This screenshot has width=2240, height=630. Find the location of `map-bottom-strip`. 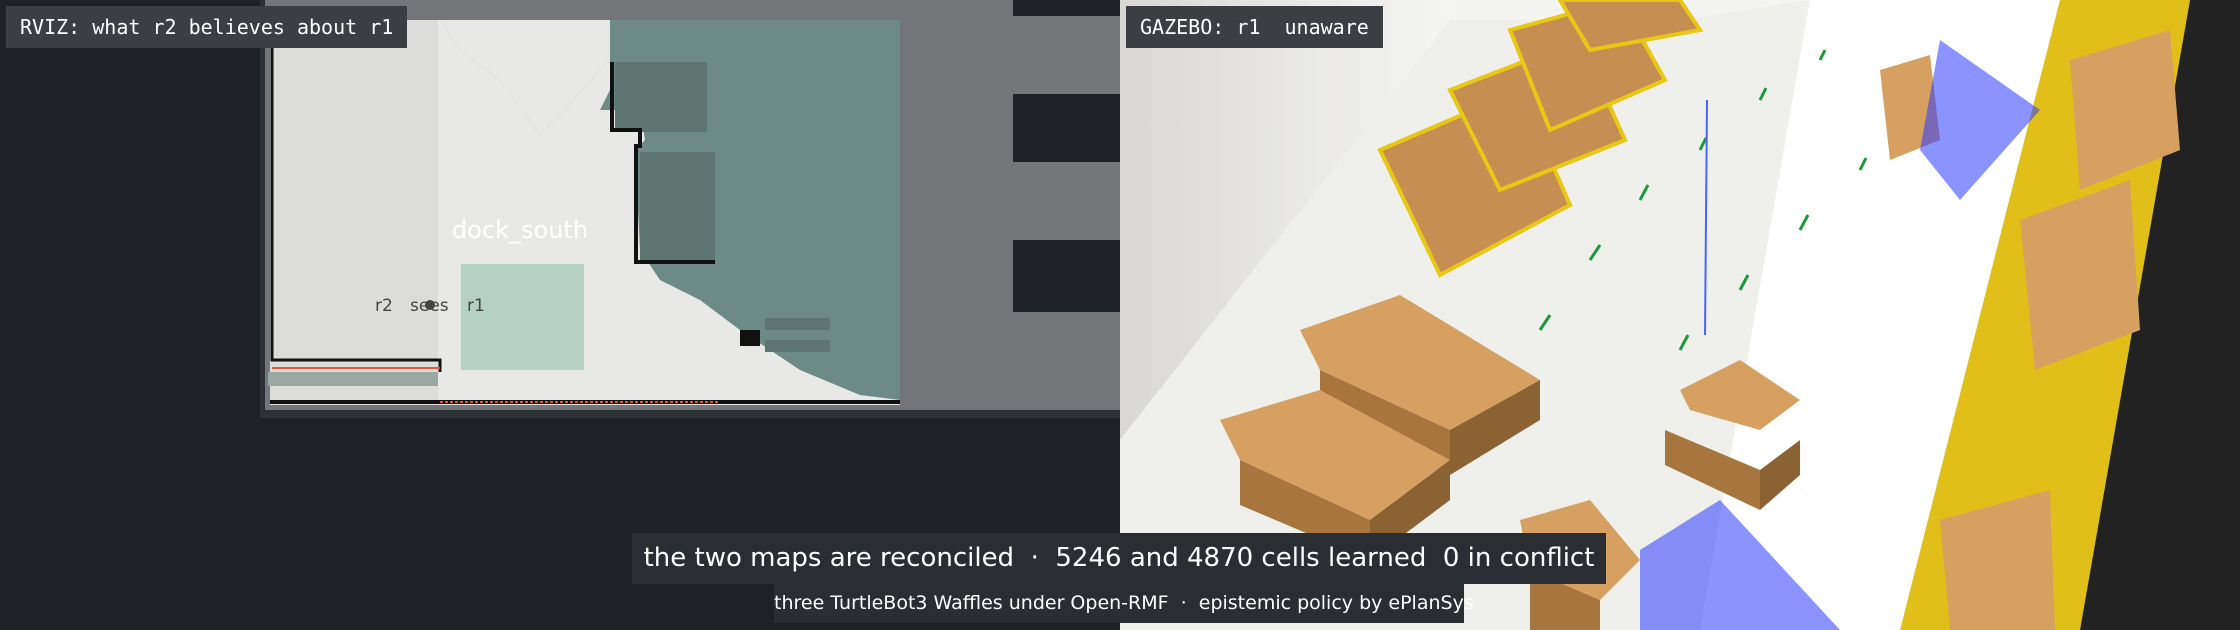

map-bottom-strip is located at coordinates (353, 379).